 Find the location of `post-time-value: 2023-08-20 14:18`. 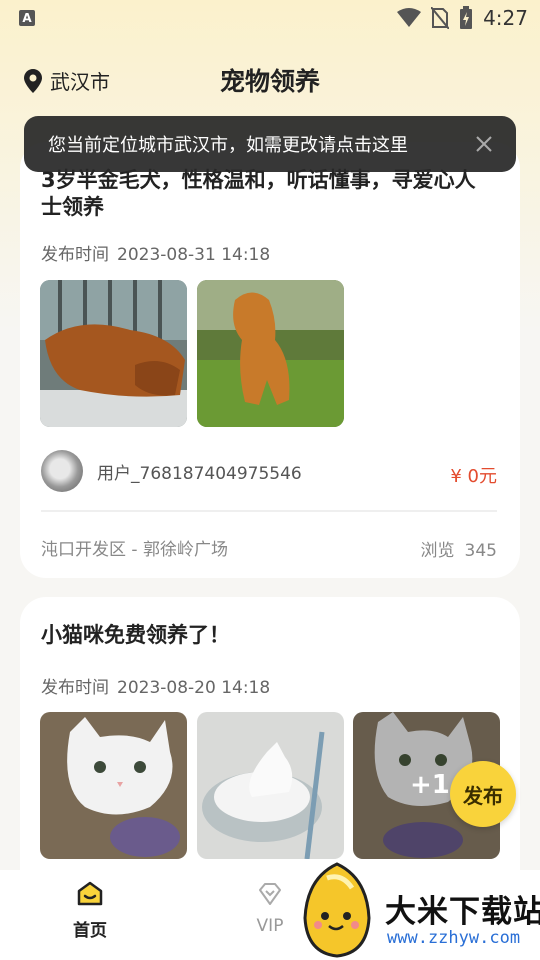

post-time-value: 2023-08-20 14:18 is located at coordinates (194, 688).